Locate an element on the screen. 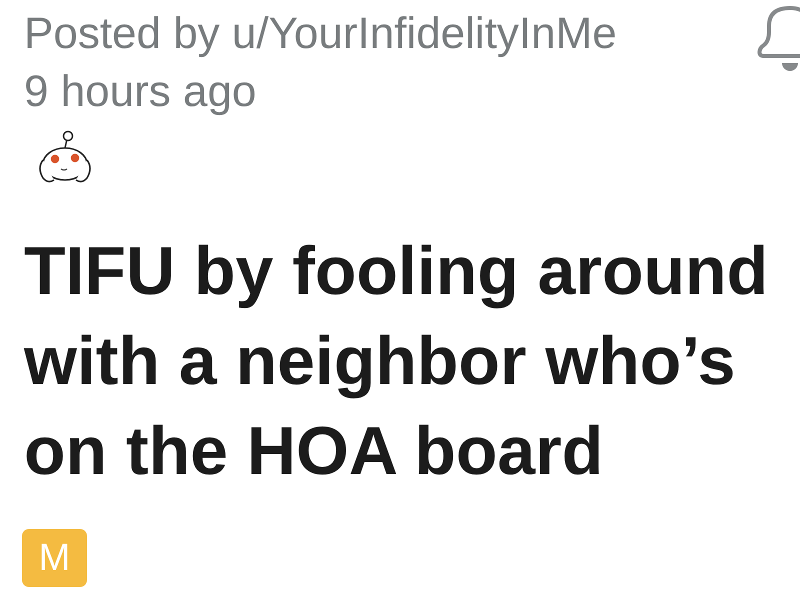 This screenshot has height=615, width=800. flair-tag: M is located at coordinates (54, 558).